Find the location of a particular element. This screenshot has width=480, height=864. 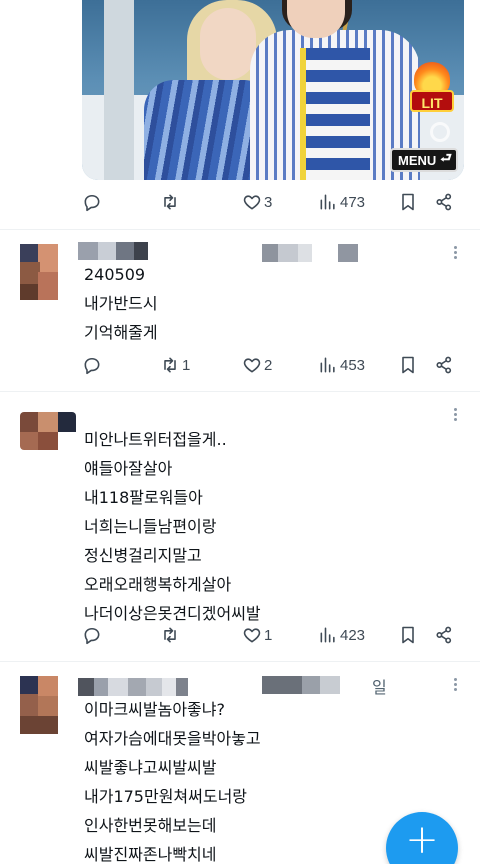

like-count: 2 is located at coordinates (268, 365).